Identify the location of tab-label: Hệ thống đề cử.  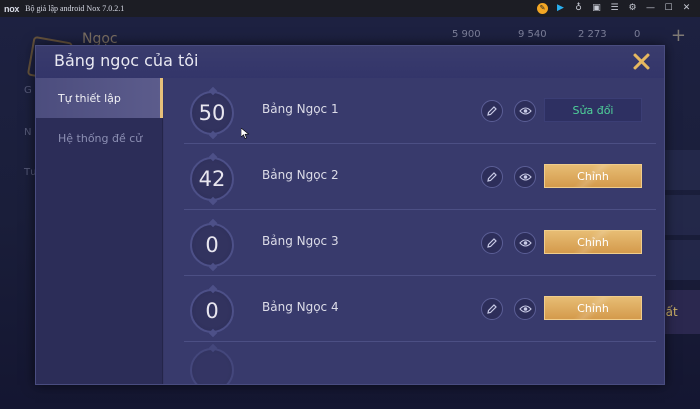
(100, 138).